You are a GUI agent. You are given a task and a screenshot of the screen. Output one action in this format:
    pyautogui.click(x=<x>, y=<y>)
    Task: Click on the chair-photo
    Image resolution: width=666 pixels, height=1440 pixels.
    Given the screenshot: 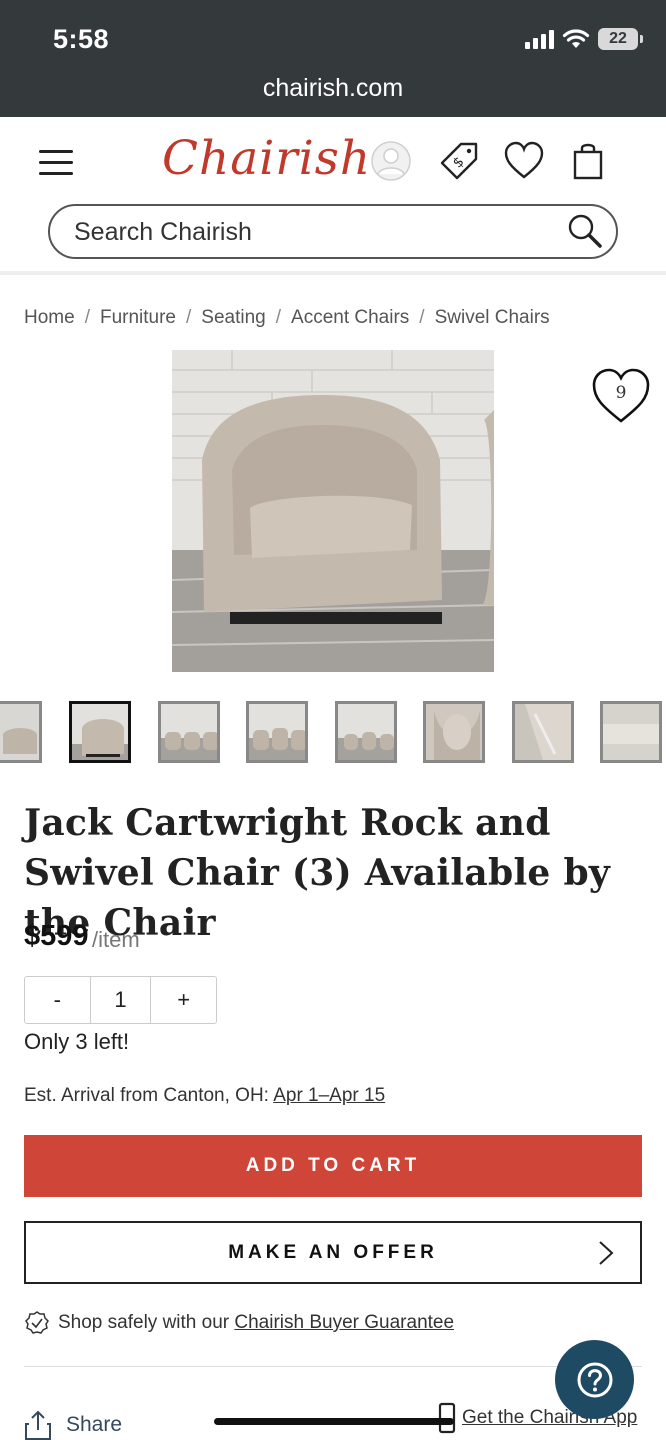 What is the action you would take?
    pyautogui.click(x=333, y=511)
    